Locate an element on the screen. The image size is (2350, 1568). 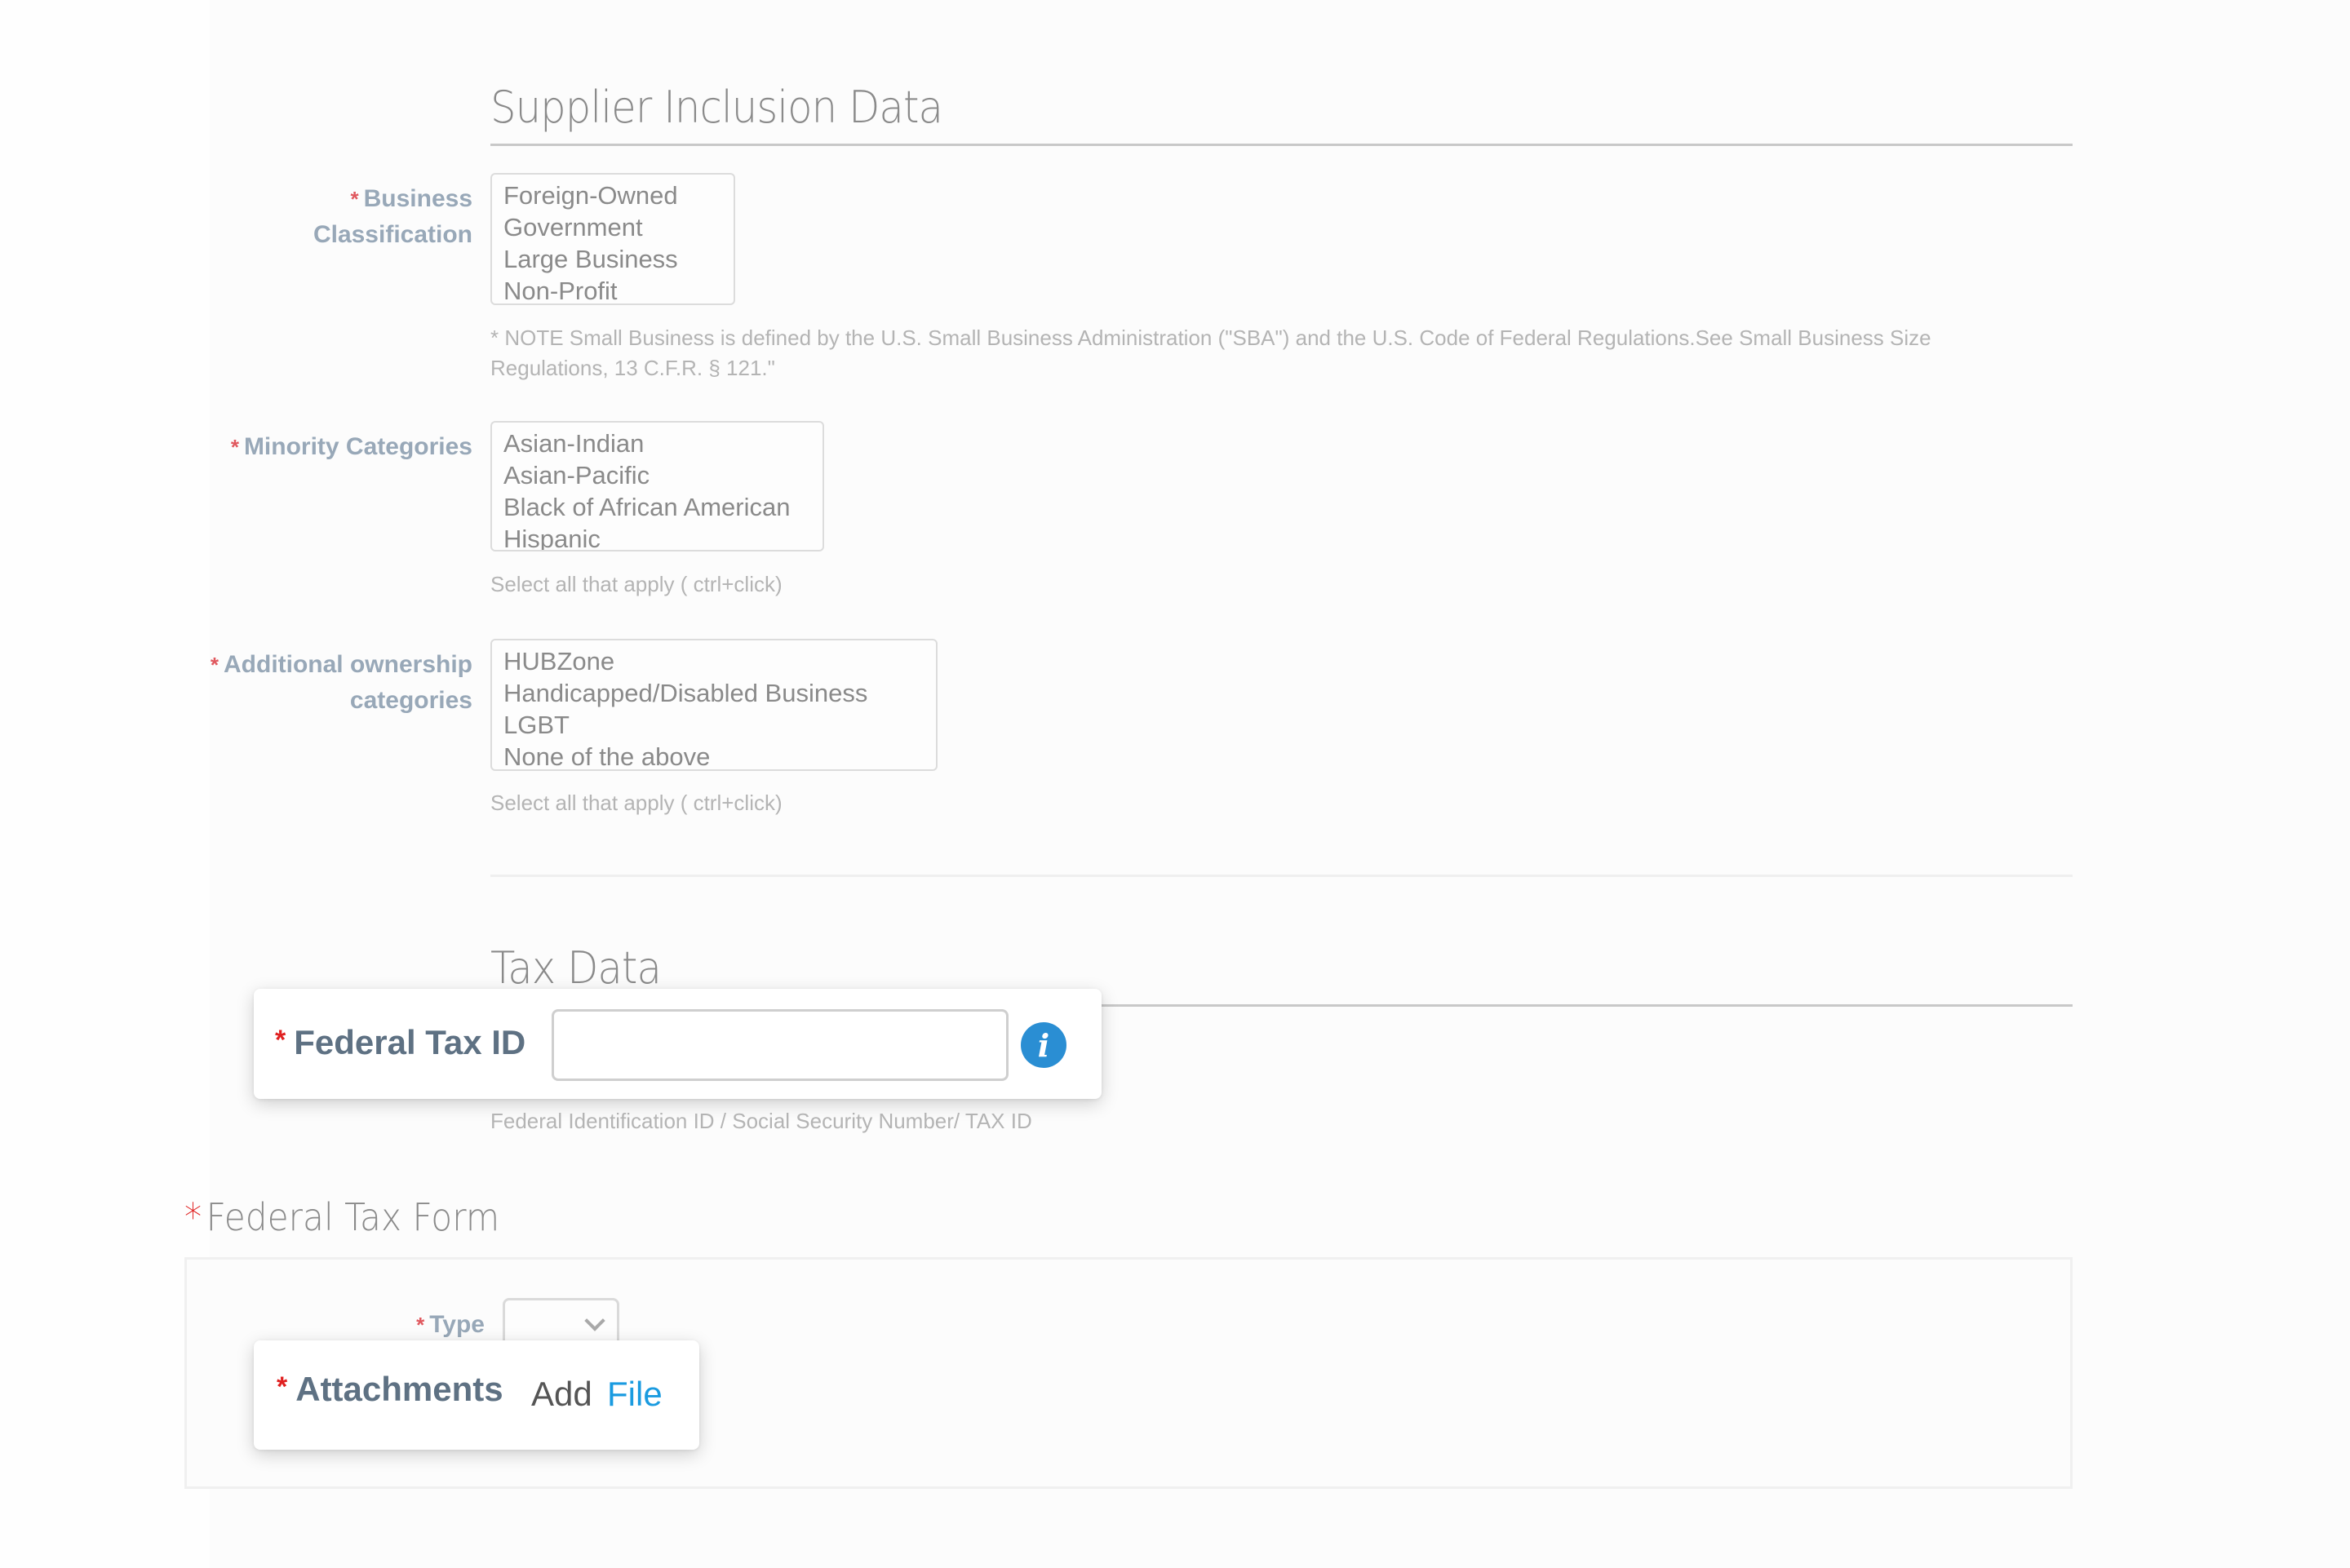
additional-ownership-help: Select all that apply ( ctrl+click) is located at coordinates (636, 803).